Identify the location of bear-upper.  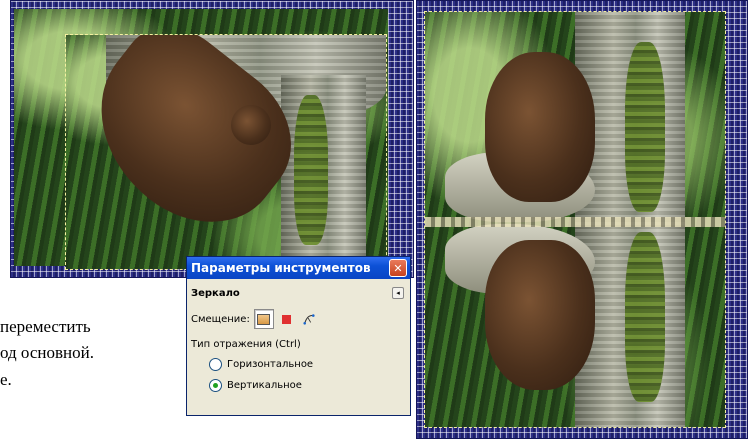
(540, 127).